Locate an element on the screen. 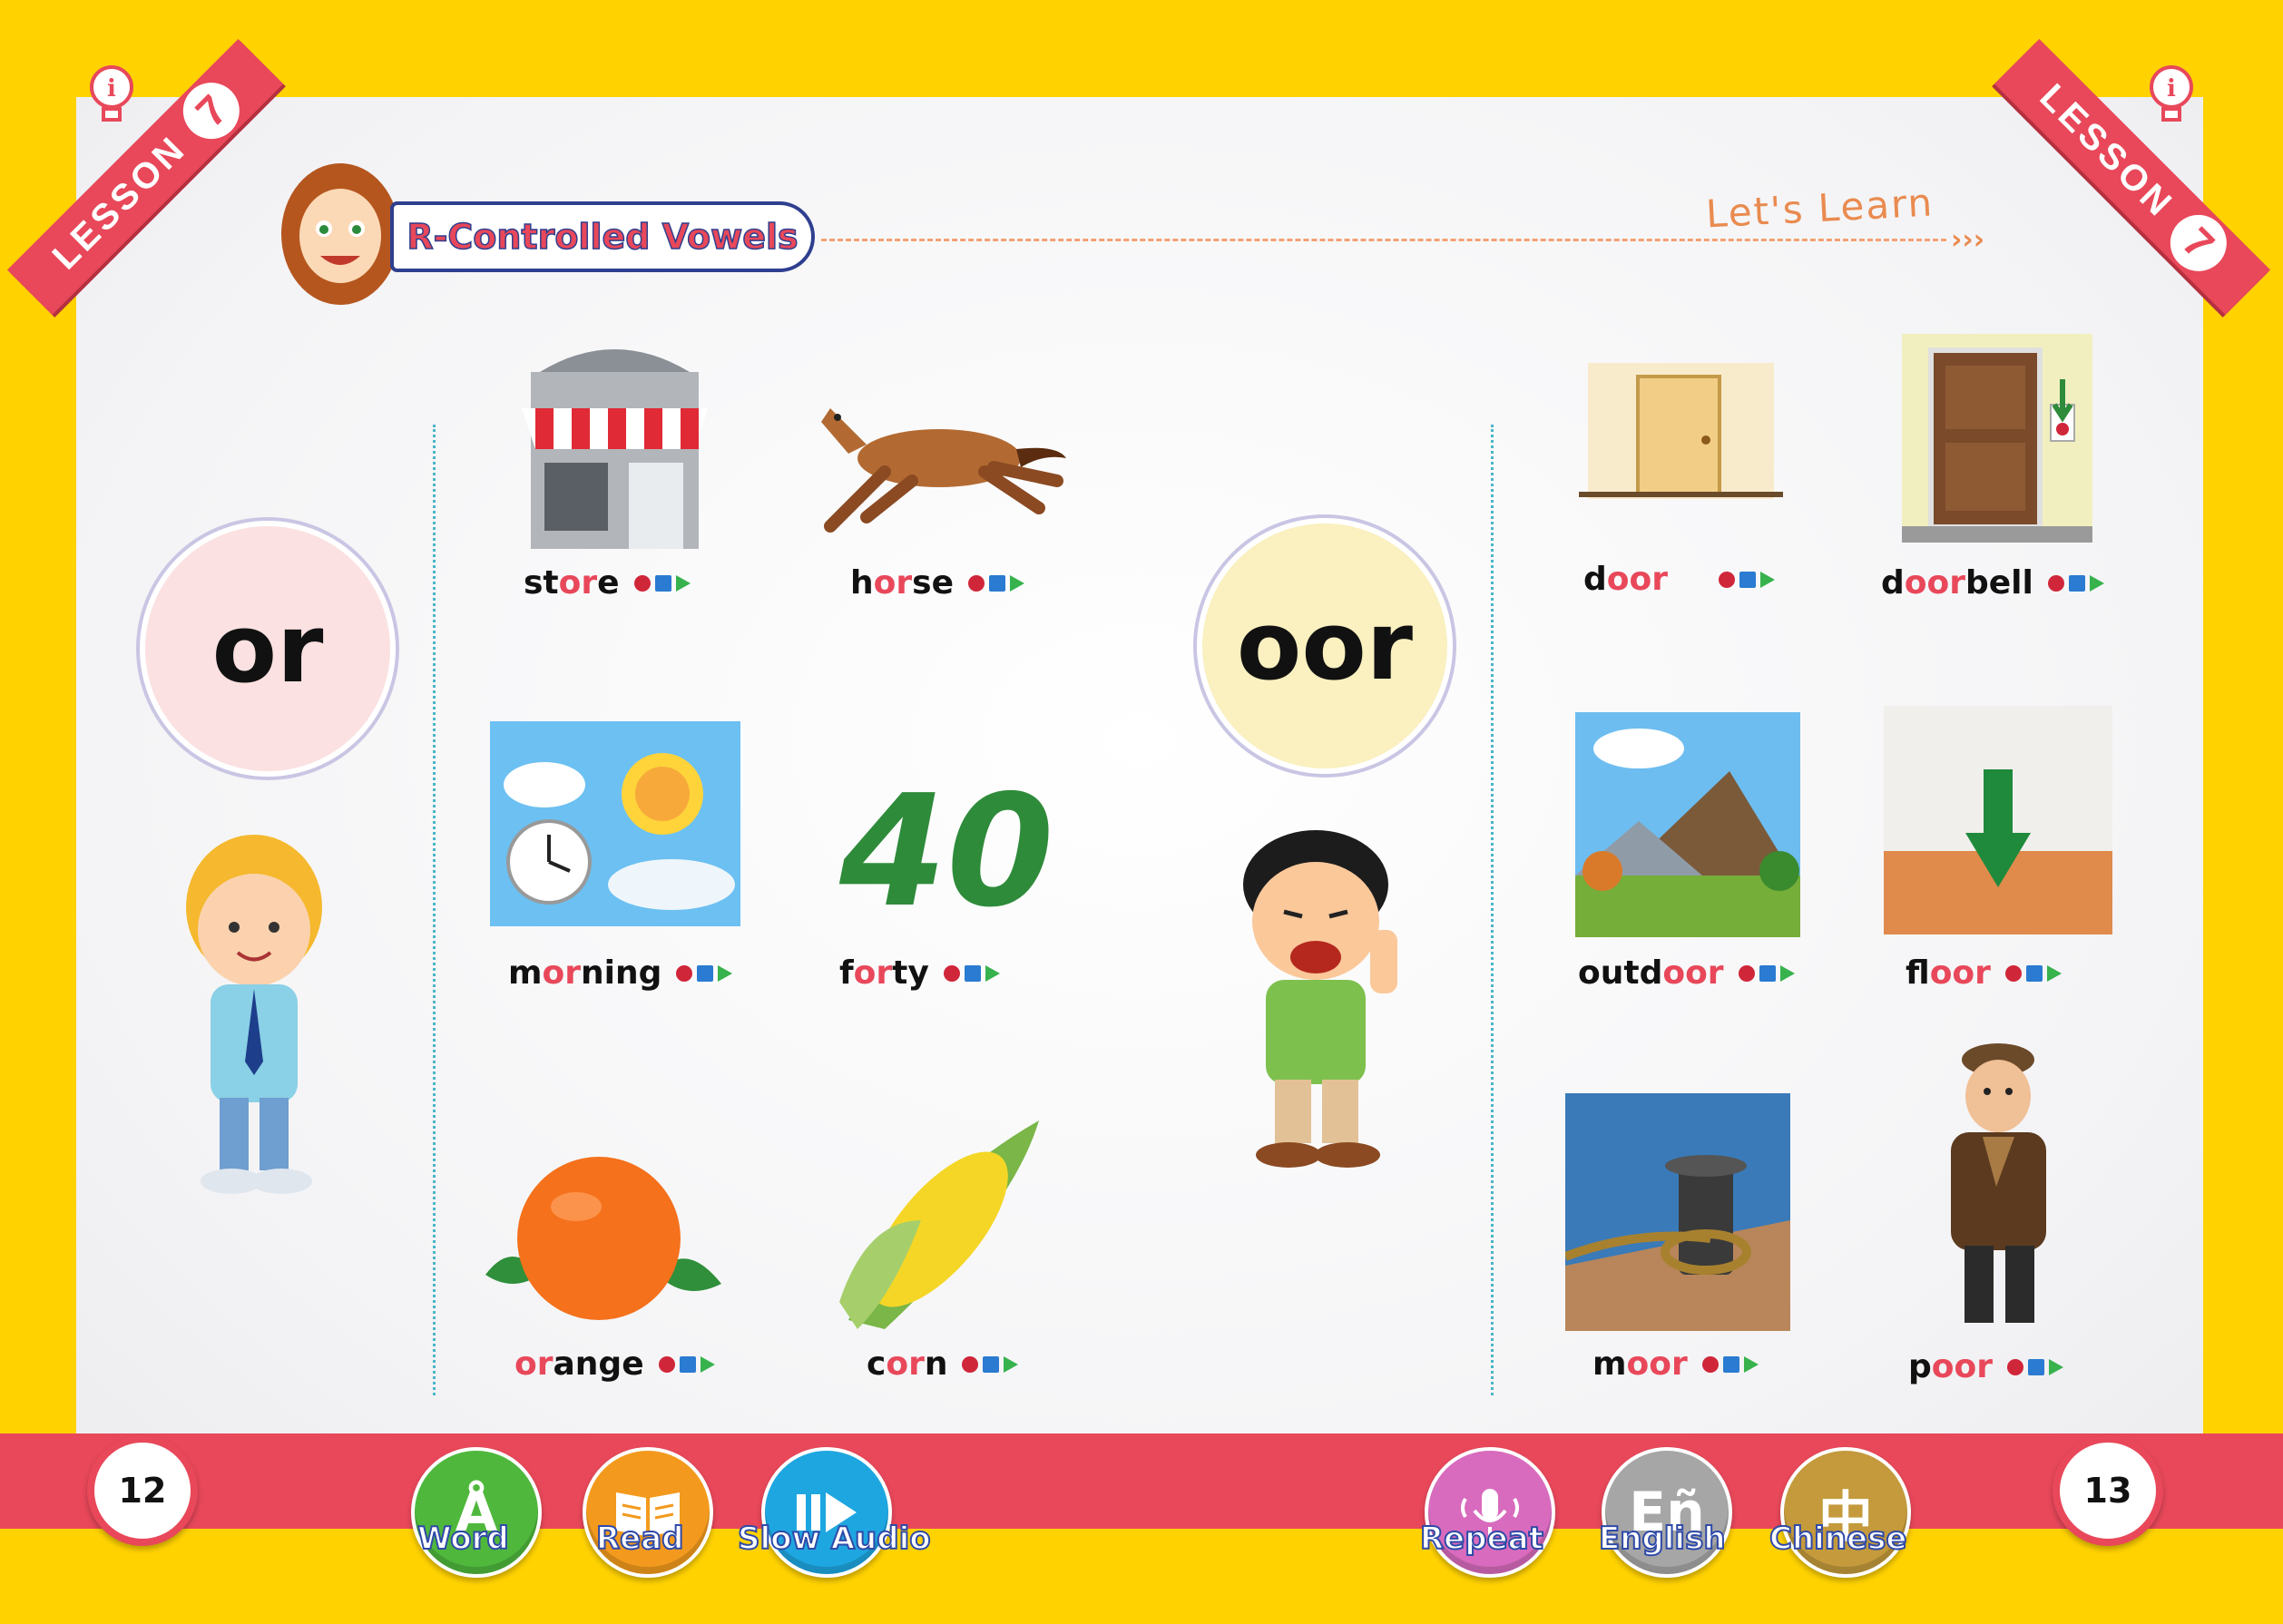 Image resolution: width=2283 pixels, height=1624 pixels. bottom-toolbar is located at coordinates (1141, 1481).